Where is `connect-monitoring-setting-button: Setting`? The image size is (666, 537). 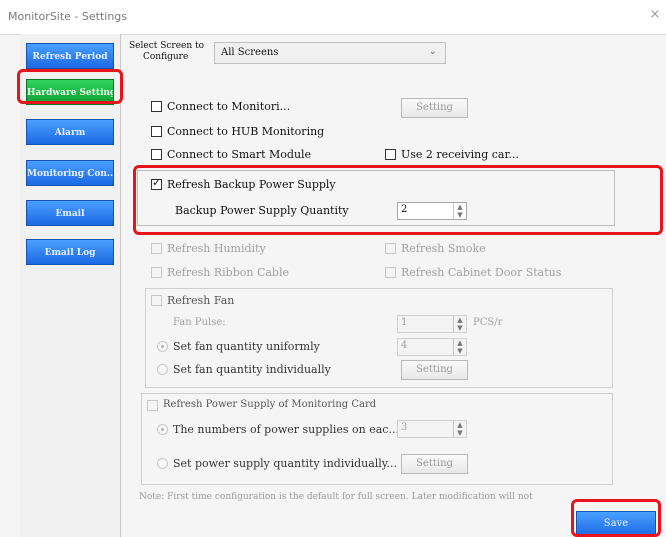
connect-monitoring-setting-button: Setting is located at coordinates (434, 108).